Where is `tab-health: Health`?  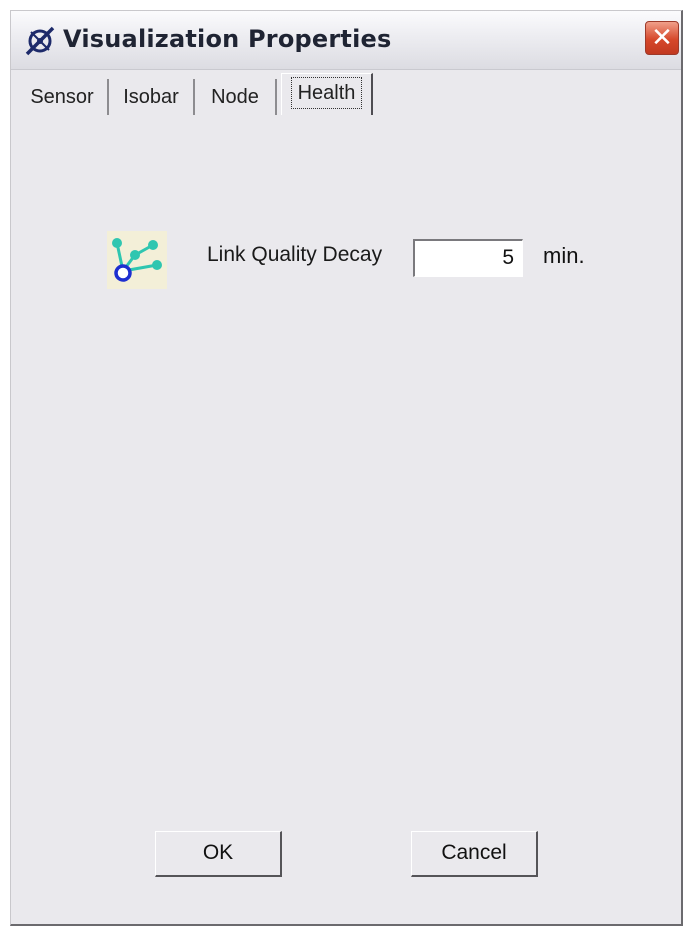 tab-health: Health is located at coordinates (327, 94).